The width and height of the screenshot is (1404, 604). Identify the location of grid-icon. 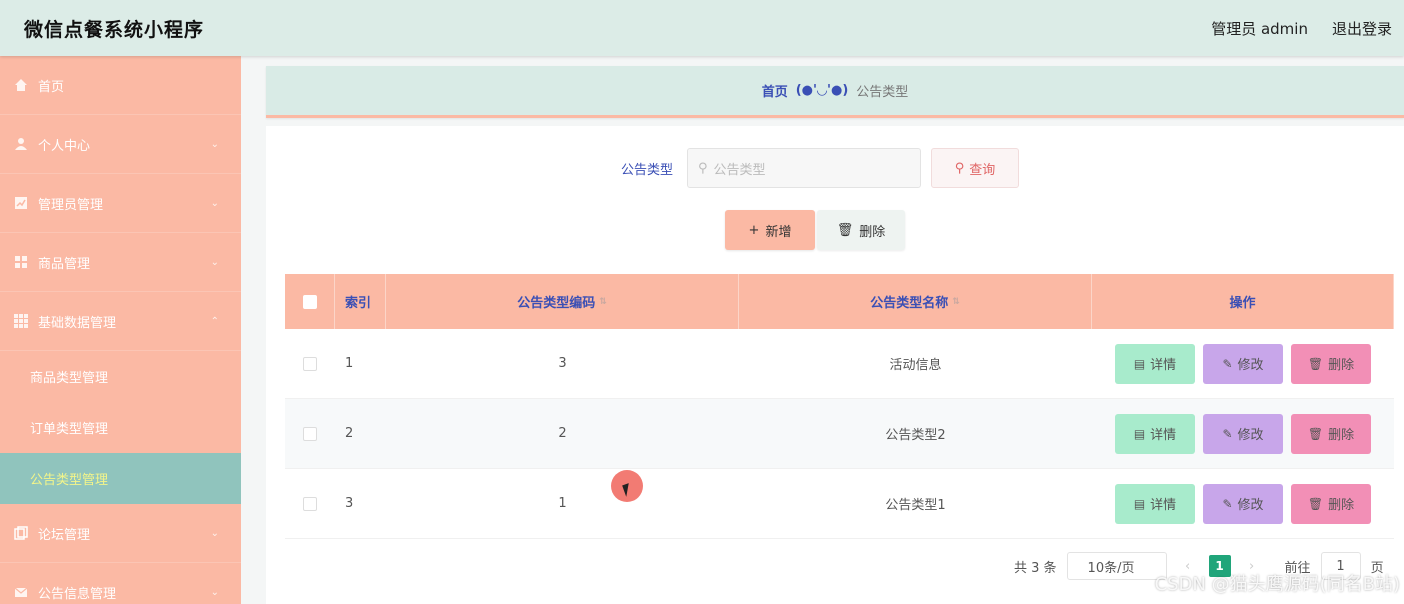
(21, 262).